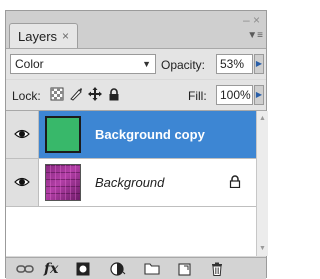  I want to click on layer-body: Background, so click(147, 182).